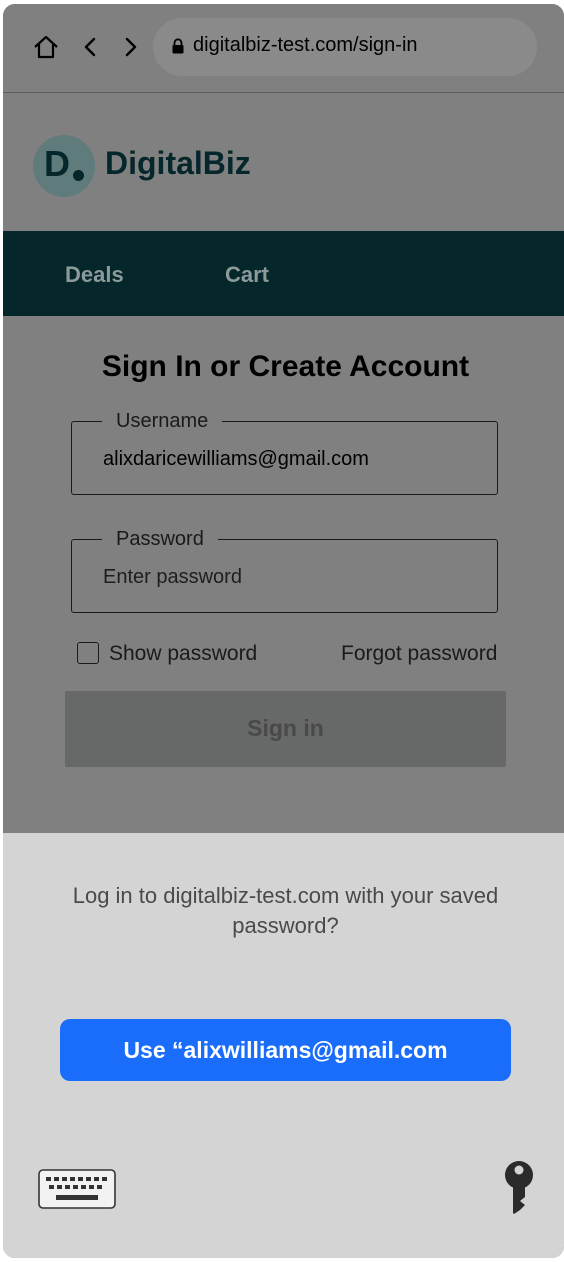 The height and width of the screenshot is (1262, 564). I want to click on back-icon, so click(90, 47).